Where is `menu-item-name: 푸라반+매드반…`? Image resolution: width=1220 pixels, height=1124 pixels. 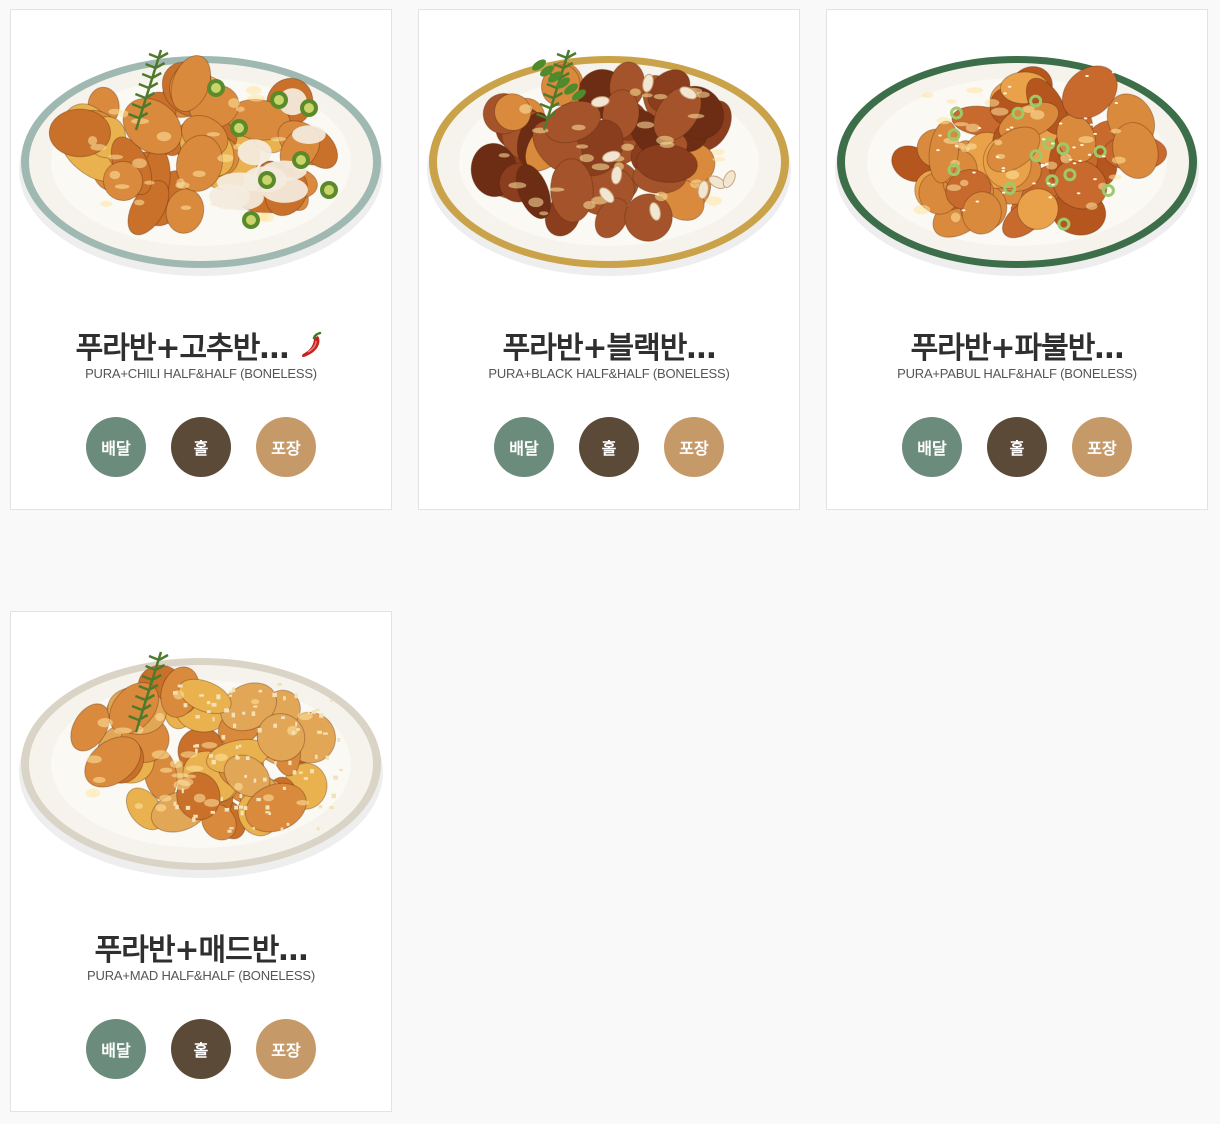
menu-item-name: 푸라반+매드반… is located at coordinates (202, 947).